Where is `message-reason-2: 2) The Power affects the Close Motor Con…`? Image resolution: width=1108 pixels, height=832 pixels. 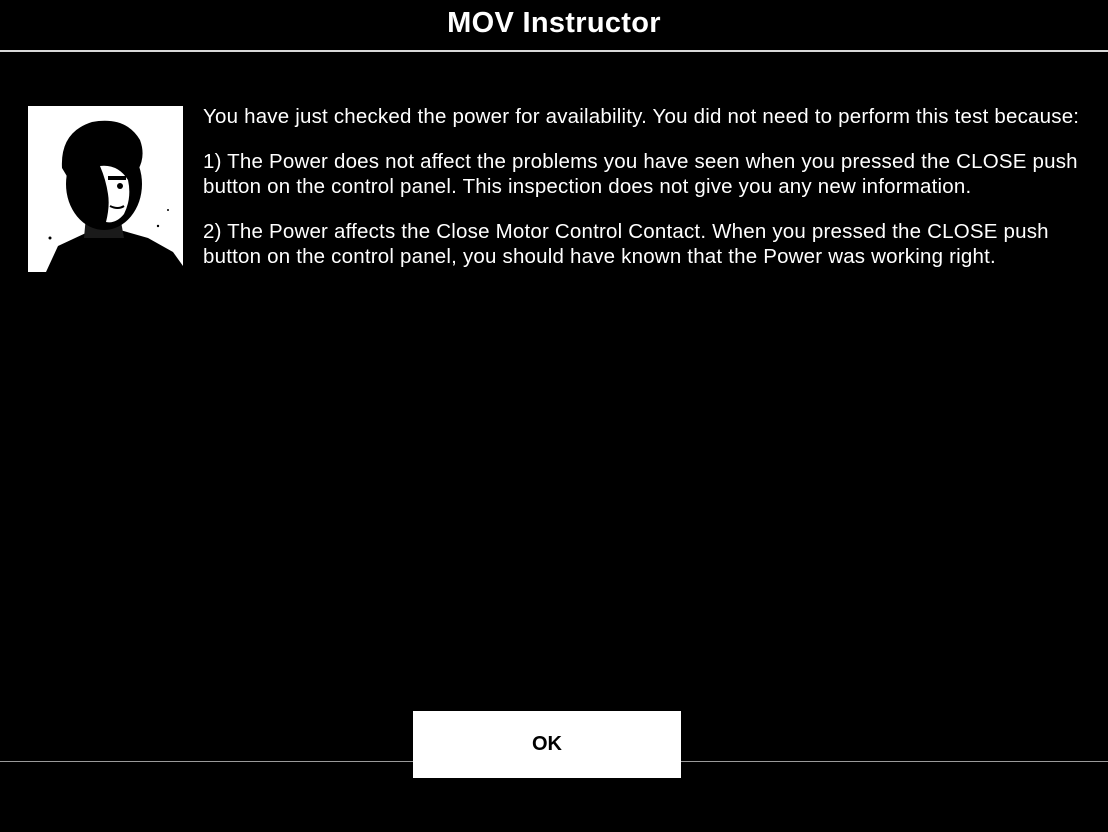
message-reason-2: 2) The Power affects the Close Motor Con… is located at coordinates (626, 244).